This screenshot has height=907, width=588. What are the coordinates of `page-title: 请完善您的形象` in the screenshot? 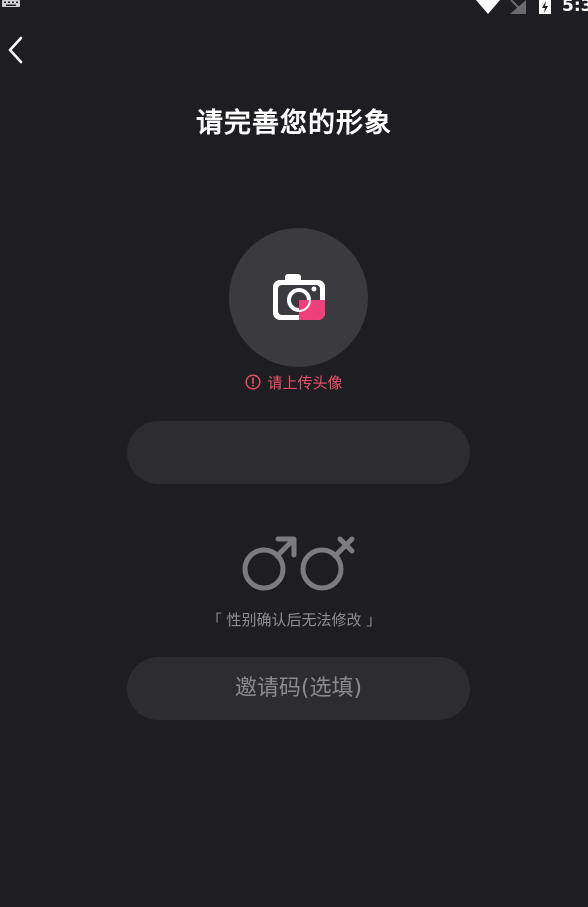 It's located at (294, 123).